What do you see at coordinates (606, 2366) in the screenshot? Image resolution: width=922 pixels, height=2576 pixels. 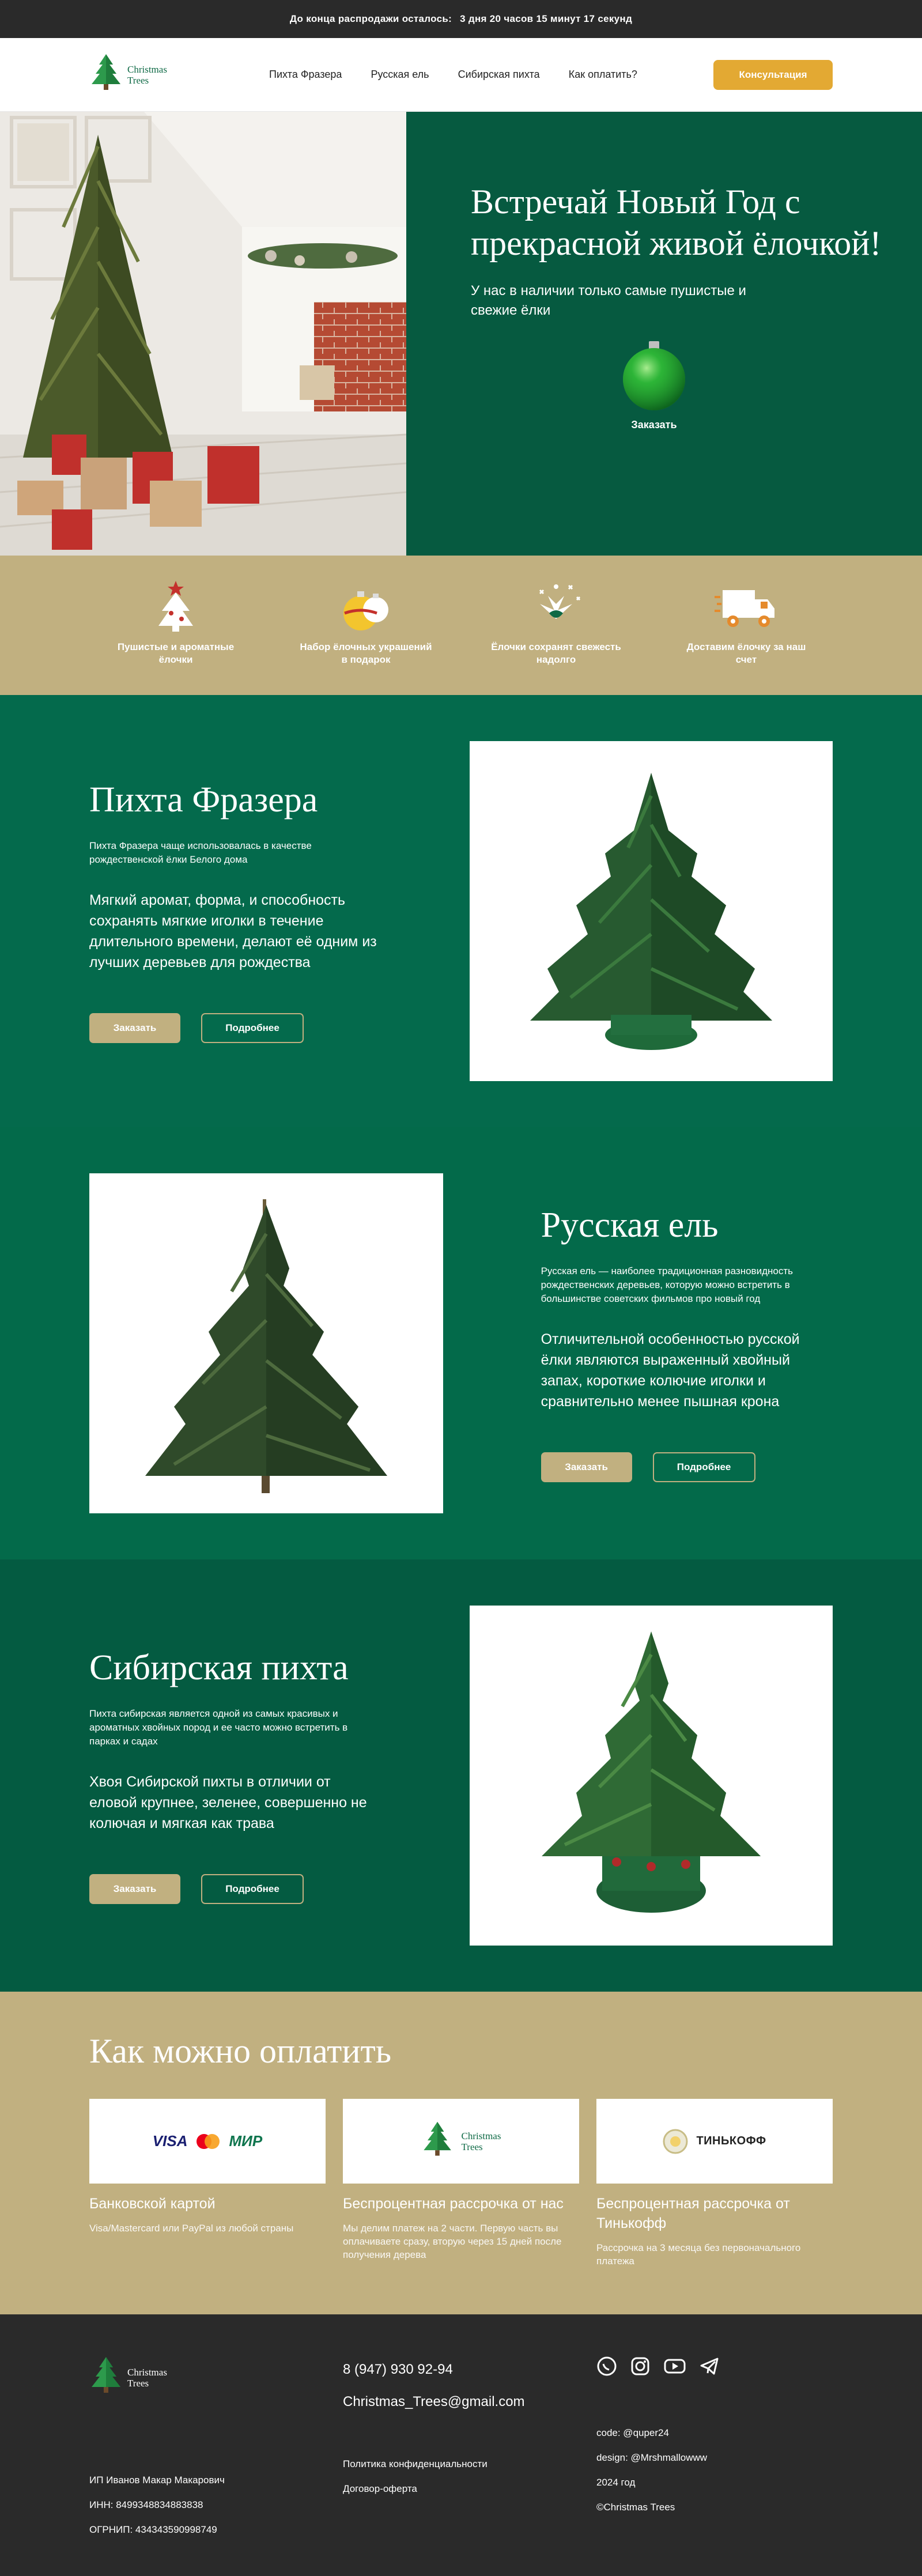 I see `whatsapp-icon` at bounding box center [606, 2366].